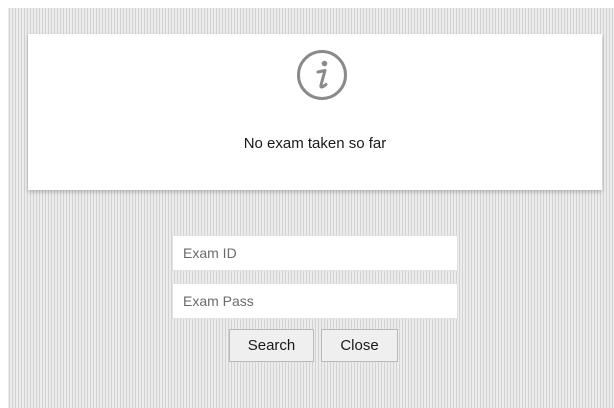 This screenshot has height=408, width=614. Describe the element at coordinates (4, 204) in the screenshot. I see `window-frame-left` at that location.